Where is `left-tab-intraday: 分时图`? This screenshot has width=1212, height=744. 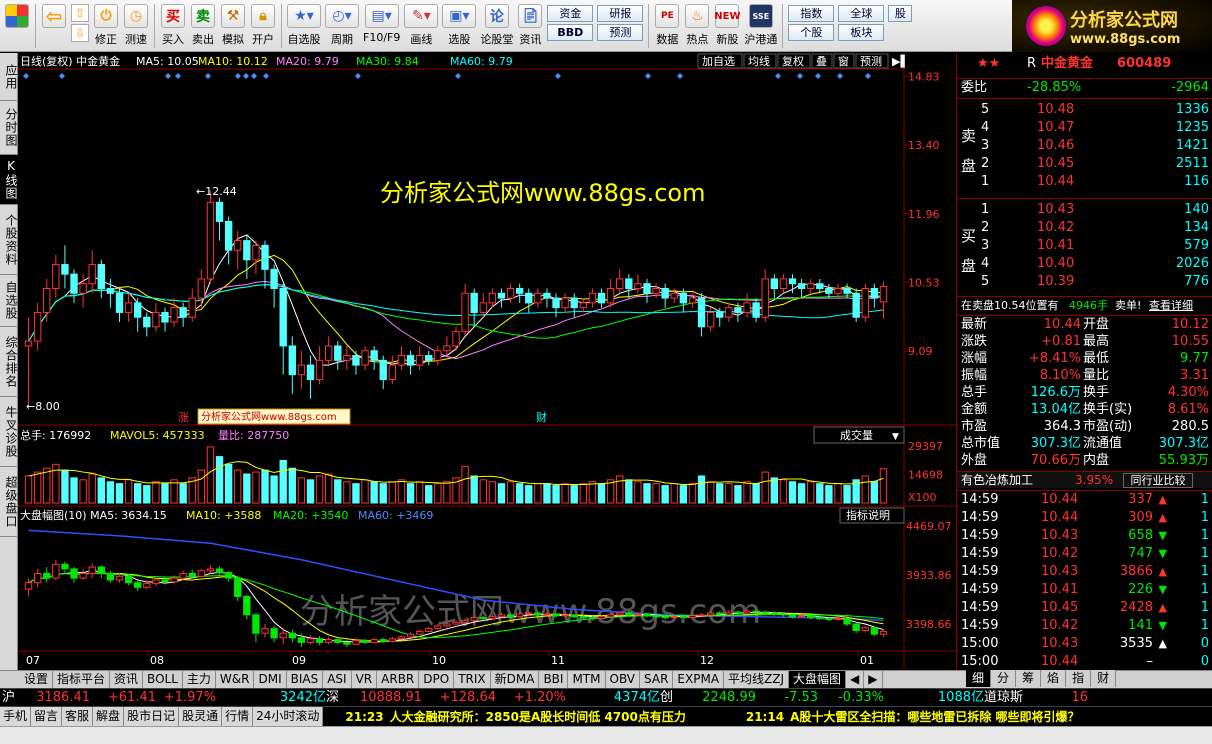
left-tab-intraday: 分时图 is located at coordinates (9, 128).